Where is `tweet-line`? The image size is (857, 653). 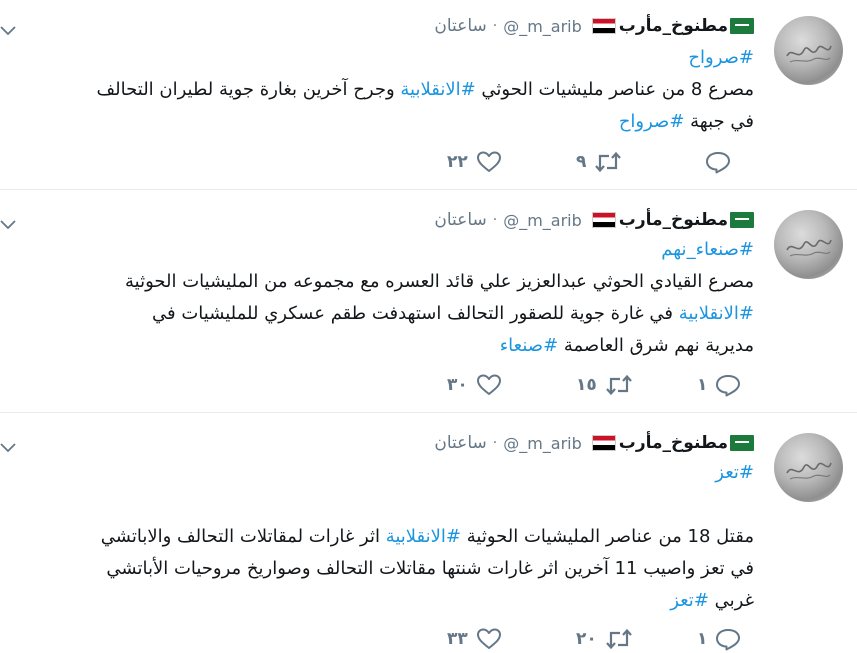
tweet-line is located at coordinates (427, 505).